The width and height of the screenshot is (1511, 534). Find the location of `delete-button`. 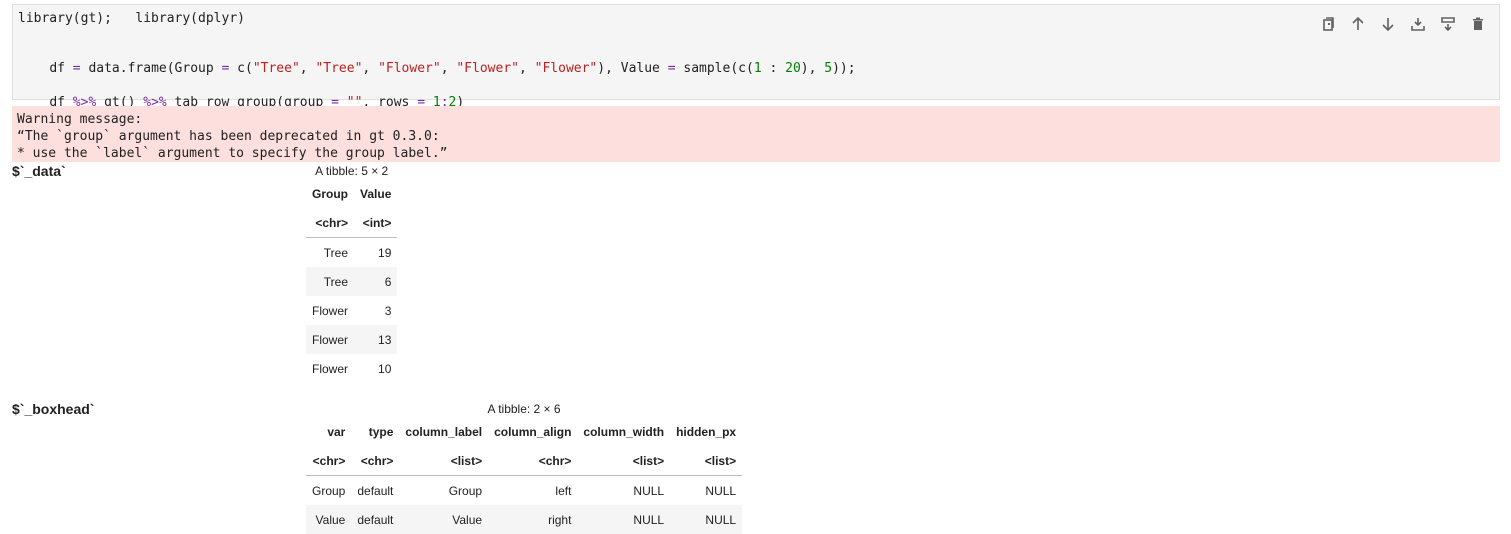

delete-button is located at coordinates (1478, 24).